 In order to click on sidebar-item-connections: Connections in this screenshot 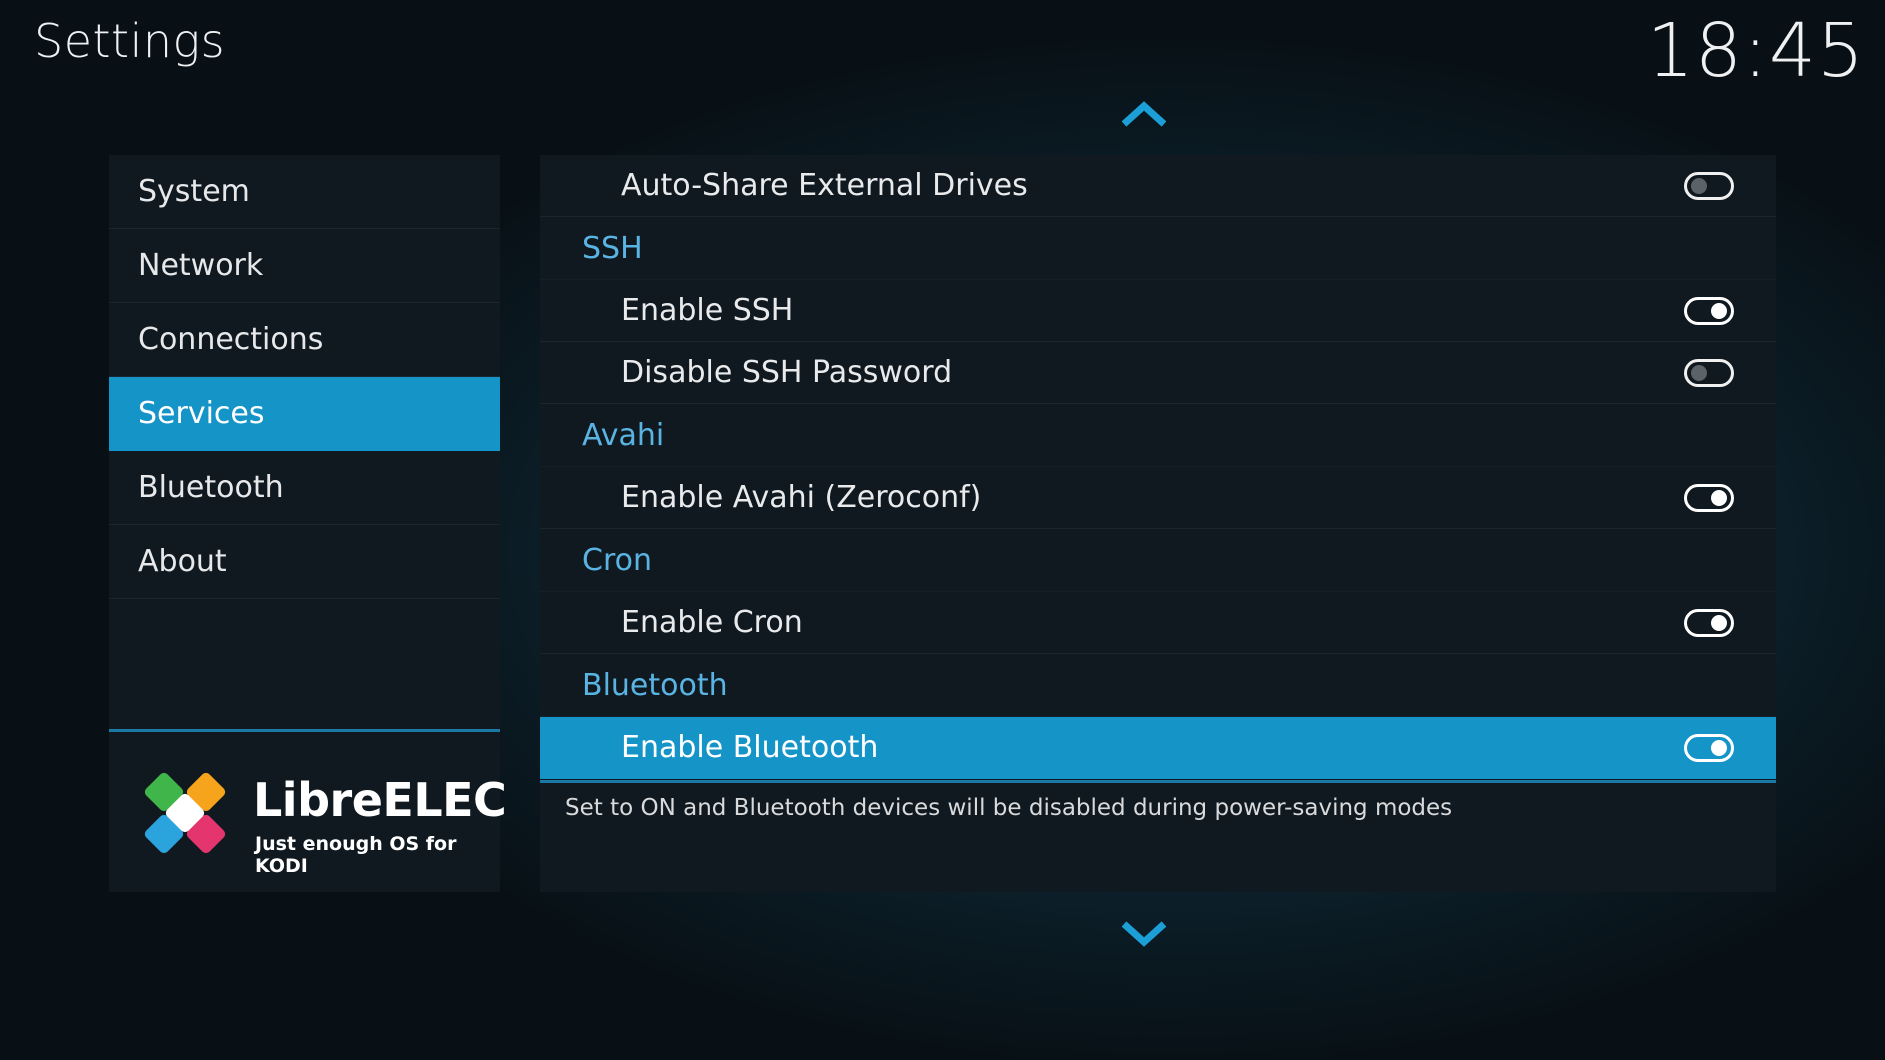, I will do `click(304, 340)`.